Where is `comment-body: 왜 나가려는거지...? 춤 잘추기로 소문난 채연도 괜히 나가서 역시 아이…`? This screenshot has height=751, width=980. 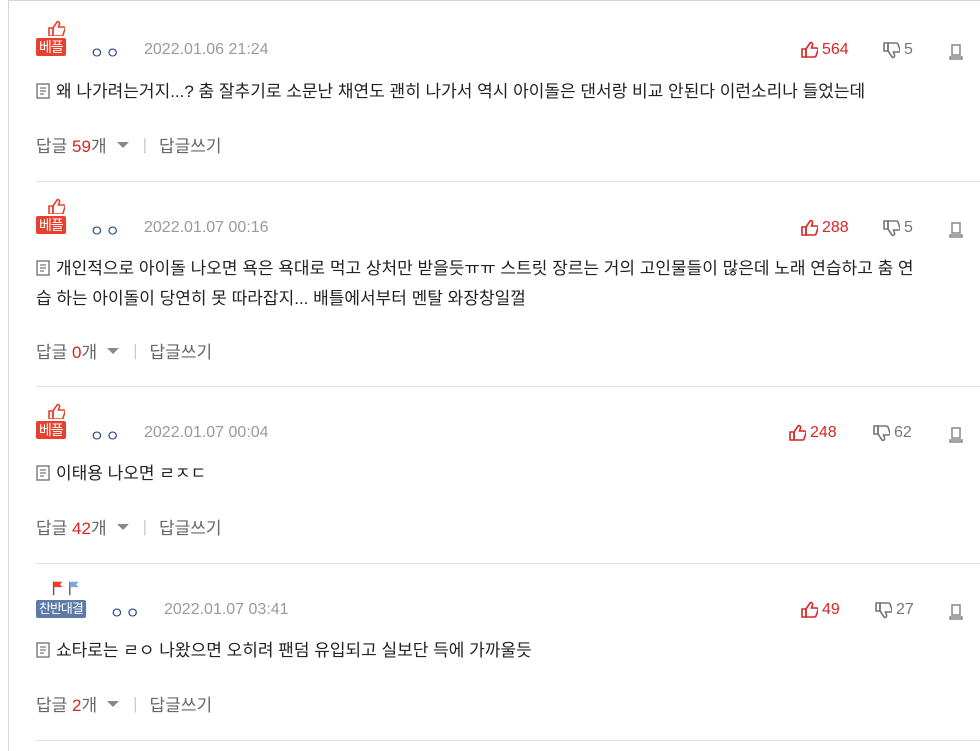 comment-body: 왜 나가려는거지...? 춤 잘추기로 소문난 채연도 괜히 나가서 역시 아이… is located at coordinates (461, 91).